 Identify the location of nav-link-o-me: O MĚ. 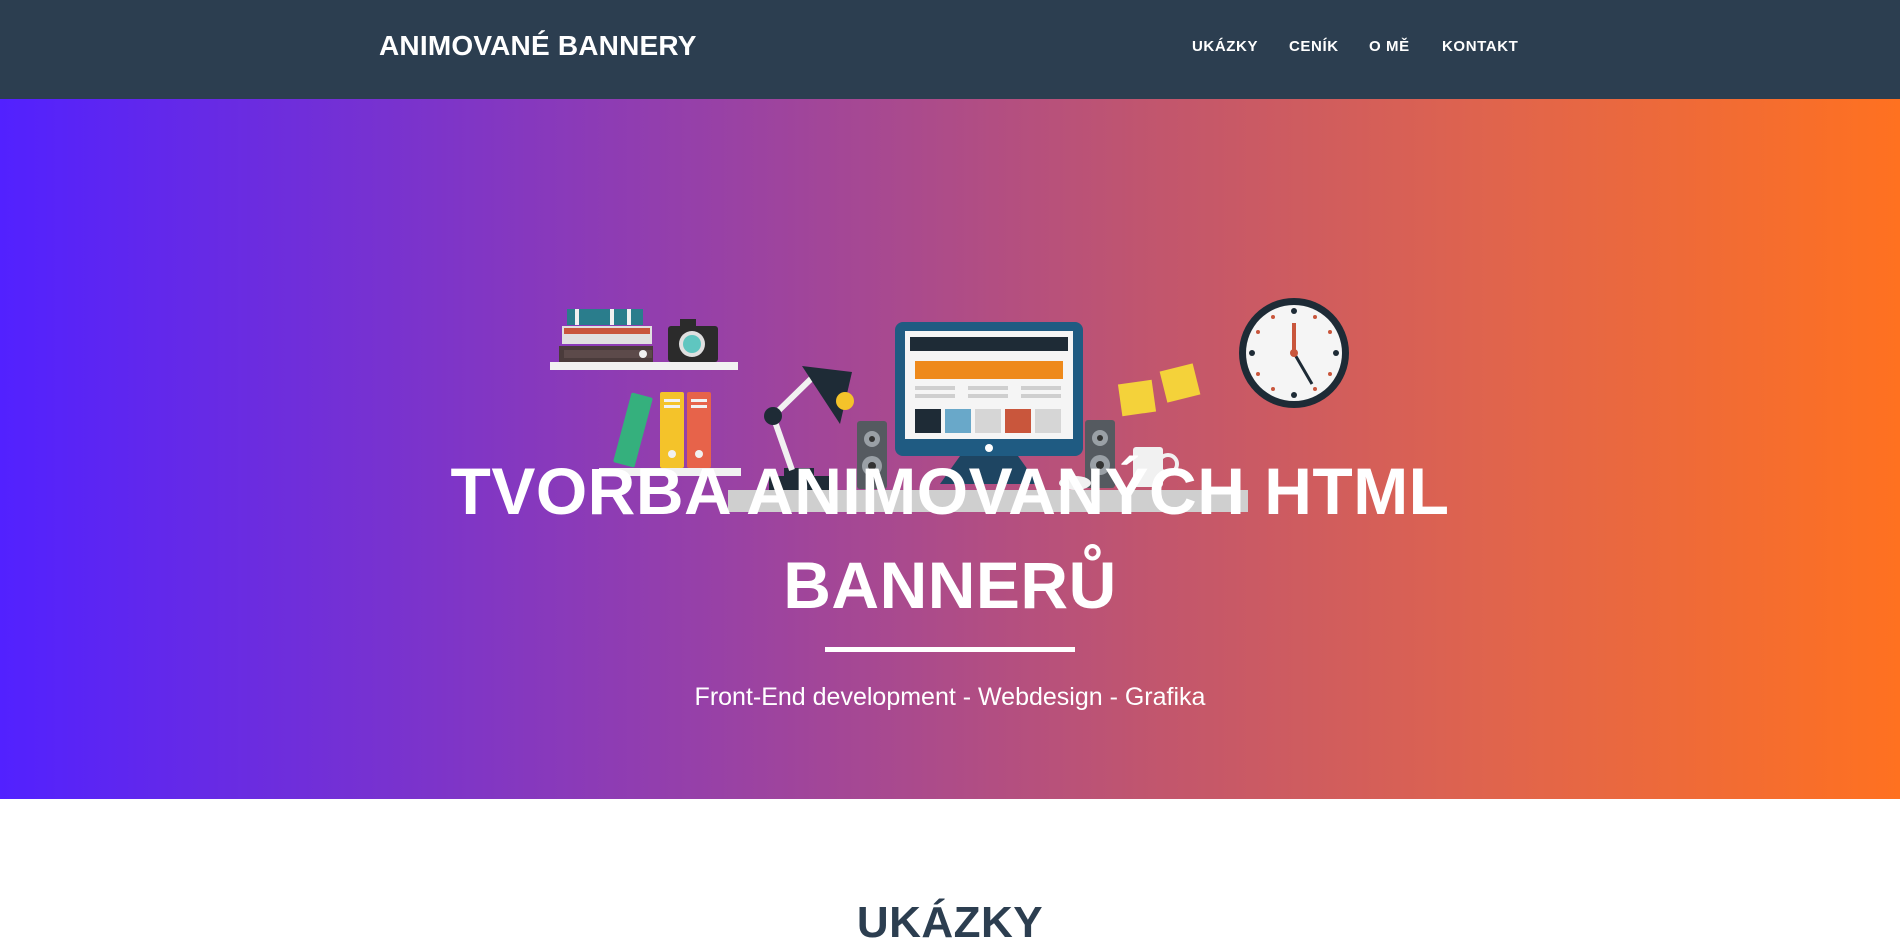
(1389, 46).